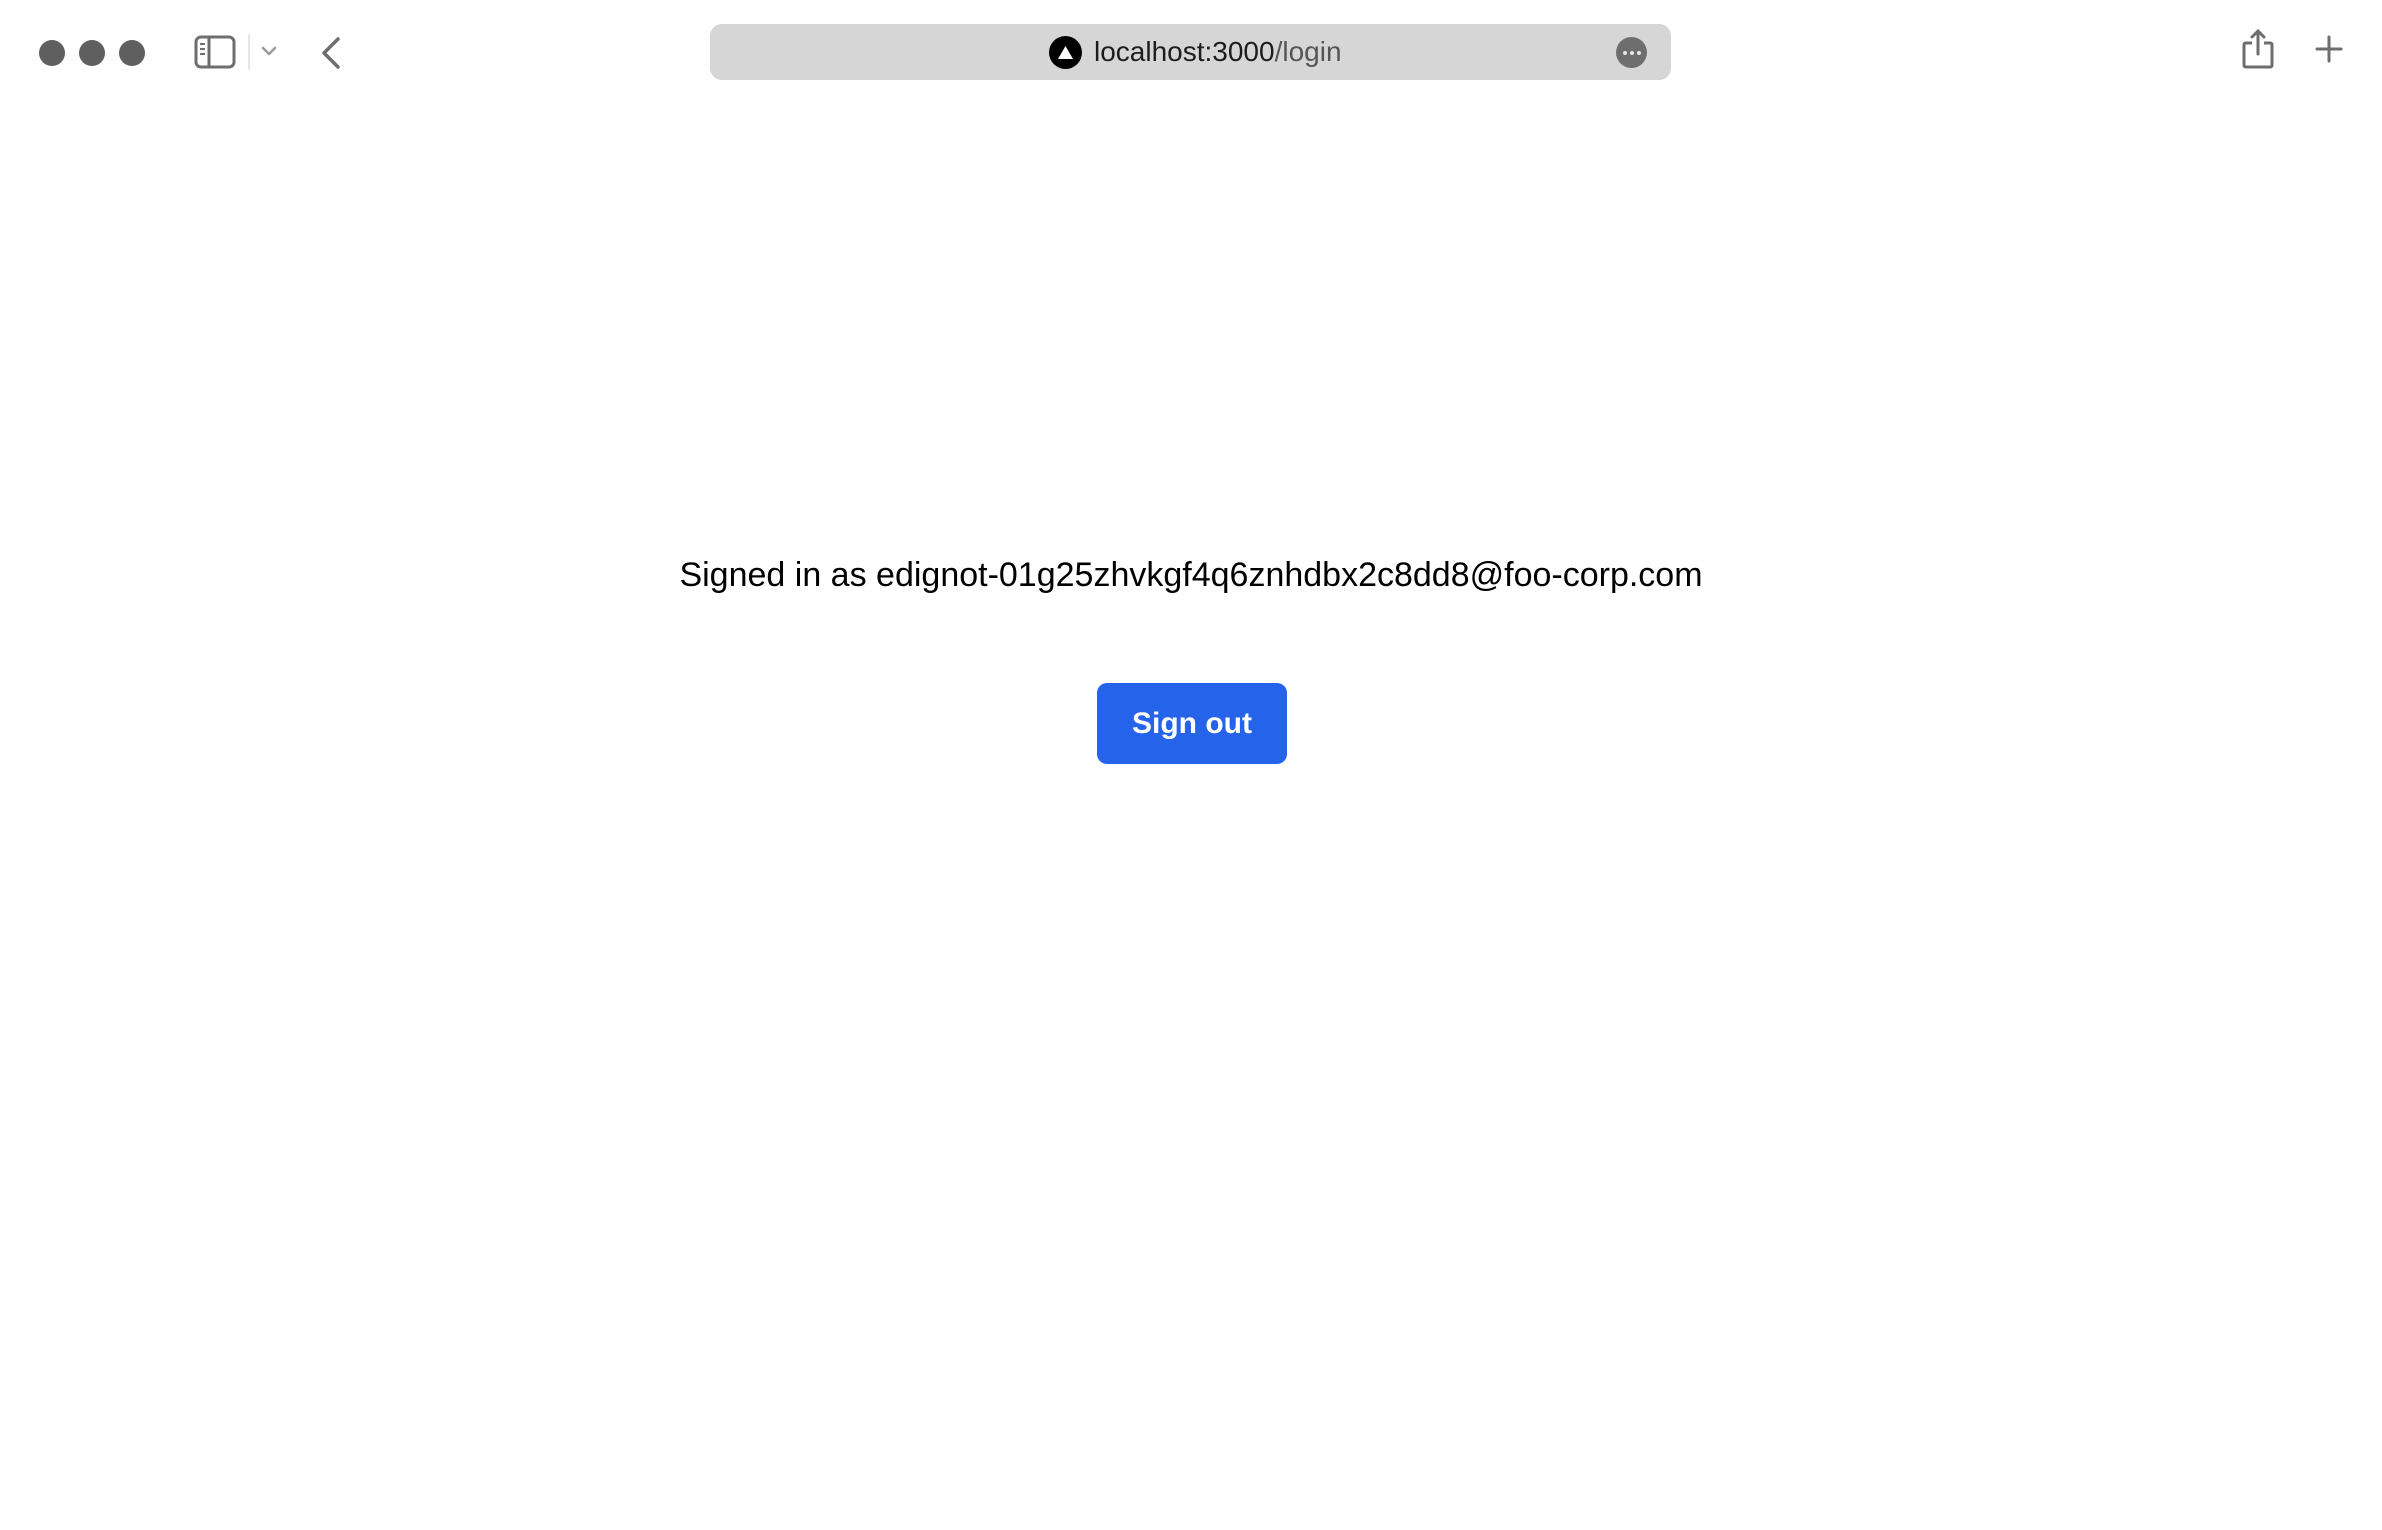 The image size is (2382, 1530). Describe the element at coordinates (1184, 51) in the screenshot. I see `url-host: localhost:3000` at that location.